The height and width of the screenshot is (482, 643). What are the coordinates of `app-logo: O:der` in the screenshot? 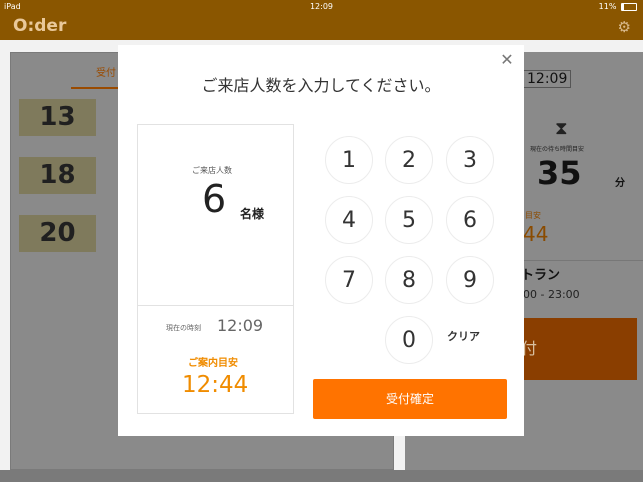 It's located at (40, 26).